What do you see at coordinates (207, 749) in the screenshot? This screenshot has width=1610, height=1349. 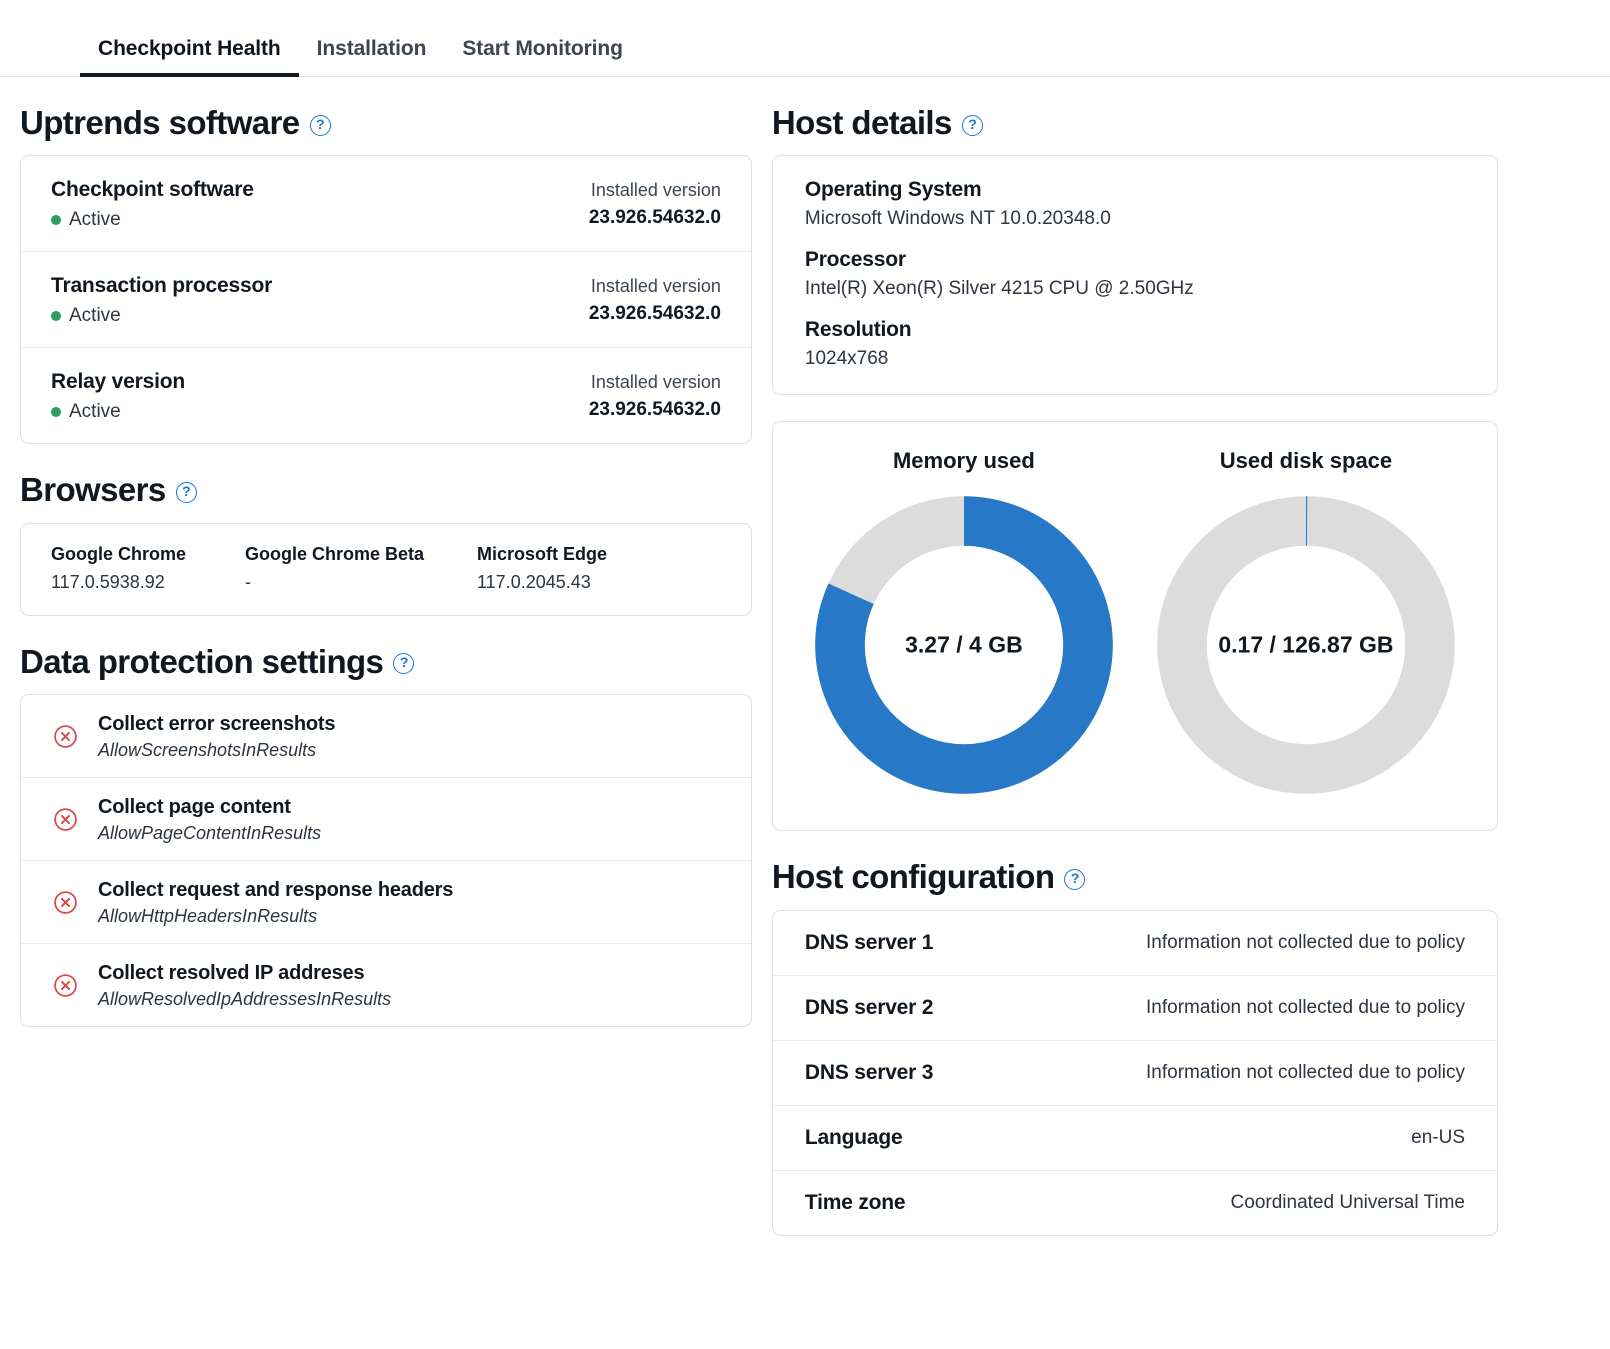 I see `data-protection-key: AllowScreenshotsInResults` at bounding box center [207, 749].